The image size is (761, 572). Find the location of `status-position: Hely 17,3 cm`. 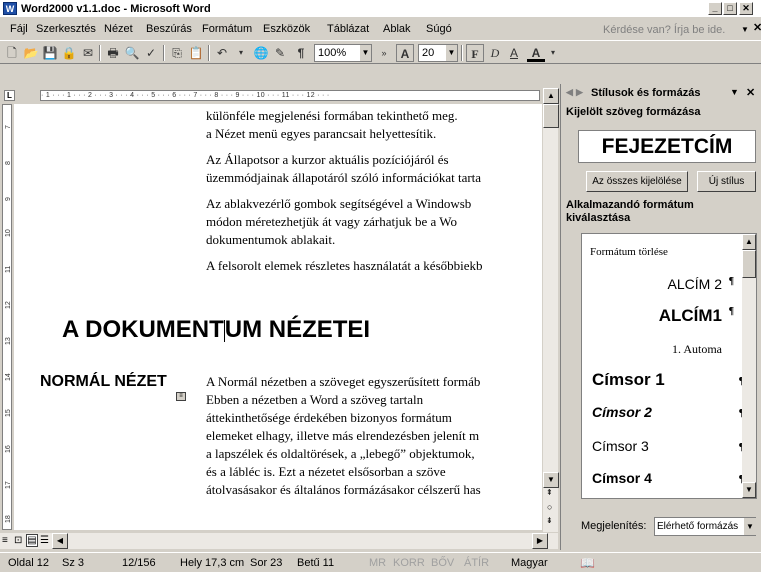

status-position: Hely 17,3 cm is located at coordinates (212, 563).